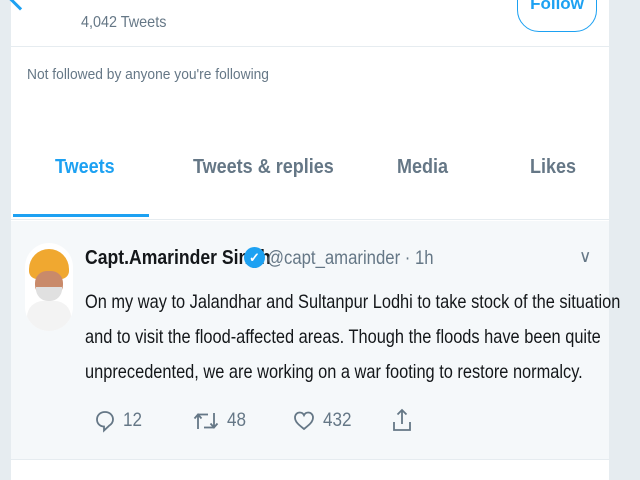  I want to click on retweet-icon, so click(206, 421).